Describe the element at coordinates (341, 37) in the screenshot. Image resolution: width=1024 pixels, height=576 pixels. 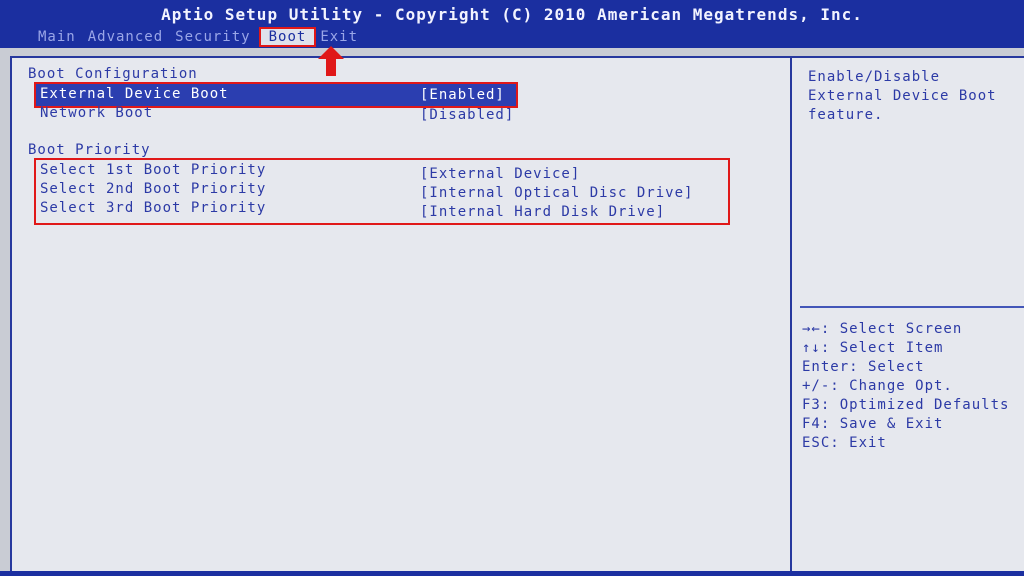
I see `tab-exit: Exit` at that location.